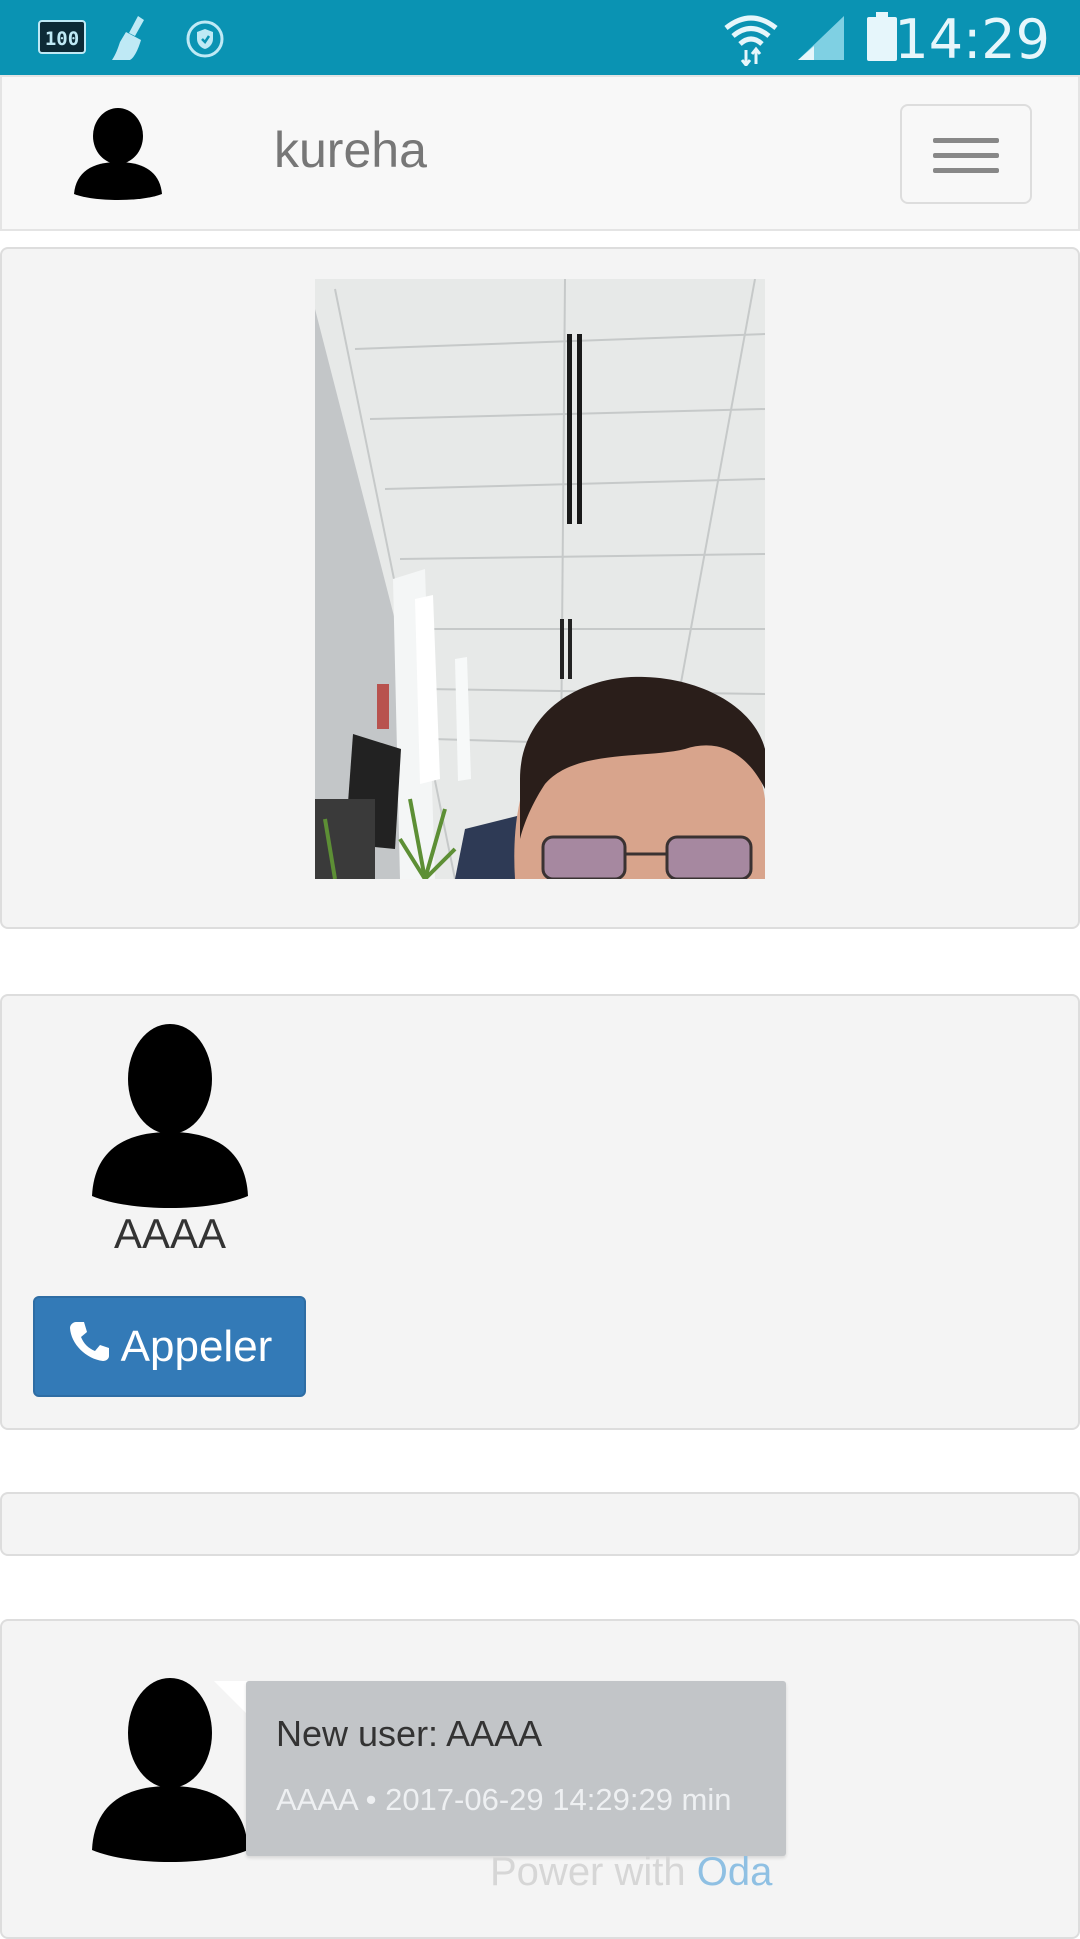  What do you see at coordinates (540, 1524) in the screenshot?
I see `empty-panel` at bounding box center [540, 1524].